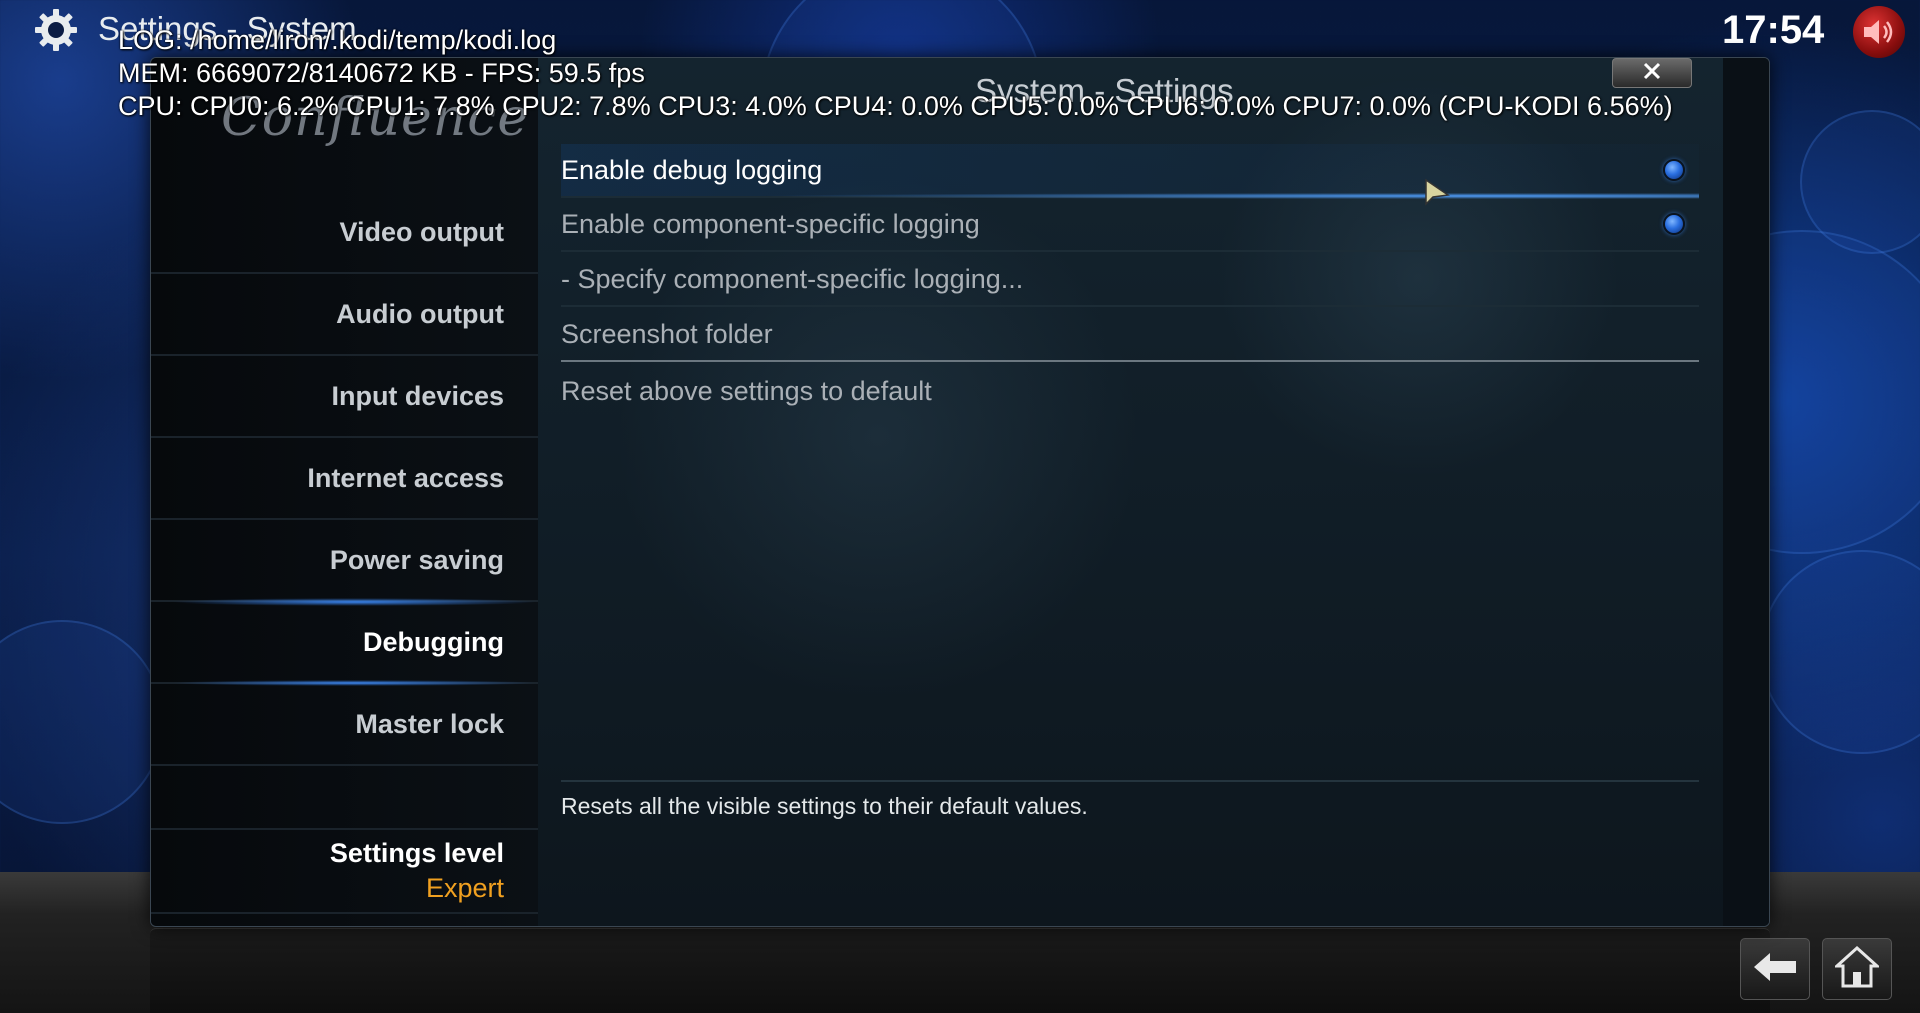 This screenshot has width=1920, height=1013. I want to click on sidebar-item-label: Debugging, so click(433, 641).